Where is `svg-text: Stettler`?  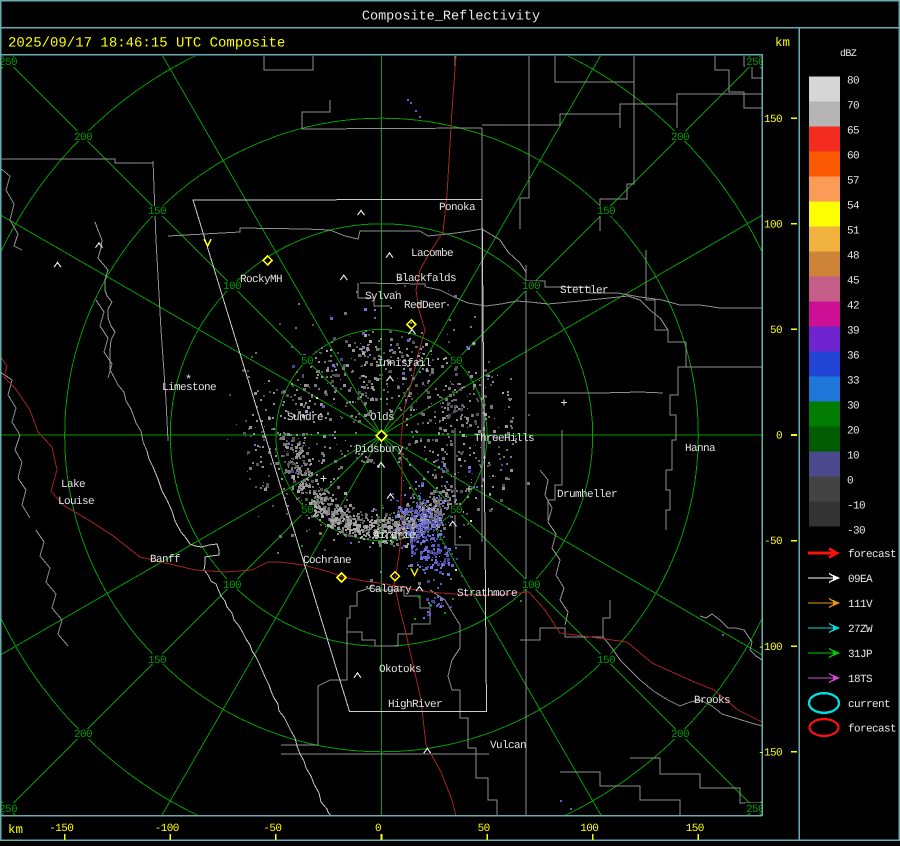
svg-text: Stettler is located at coordinates (584, 291).